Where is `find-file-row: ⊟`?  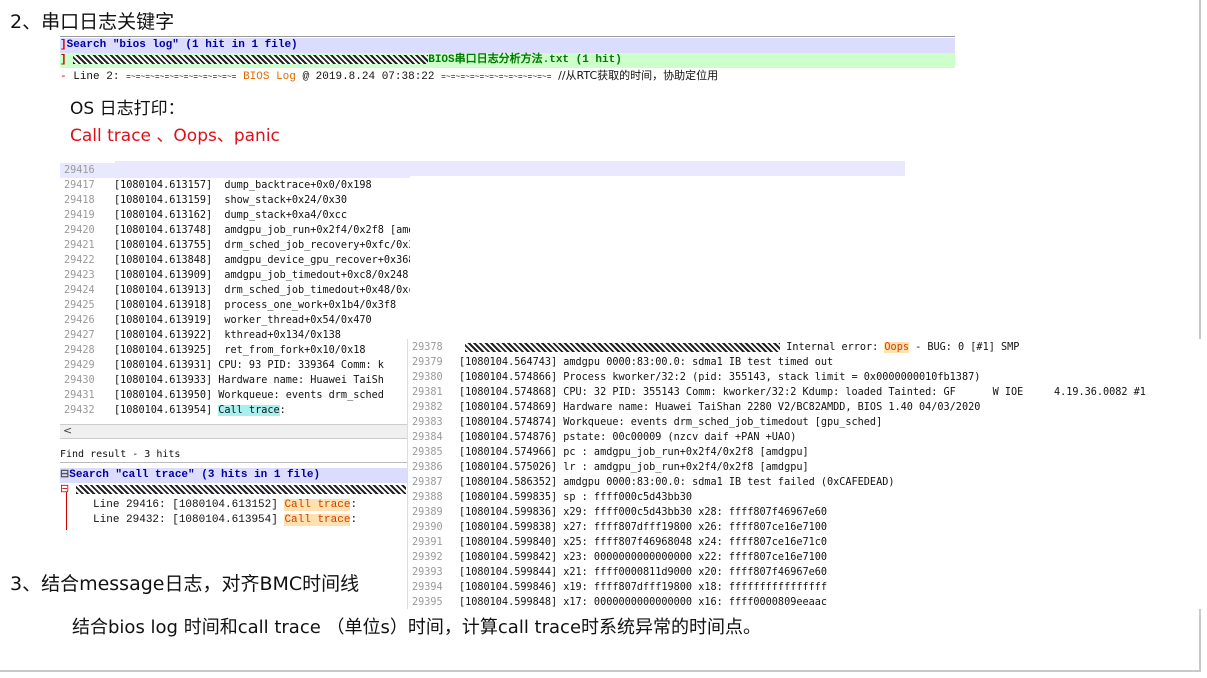
find-file-row: ⊟ is located at coordinates (235, 490).